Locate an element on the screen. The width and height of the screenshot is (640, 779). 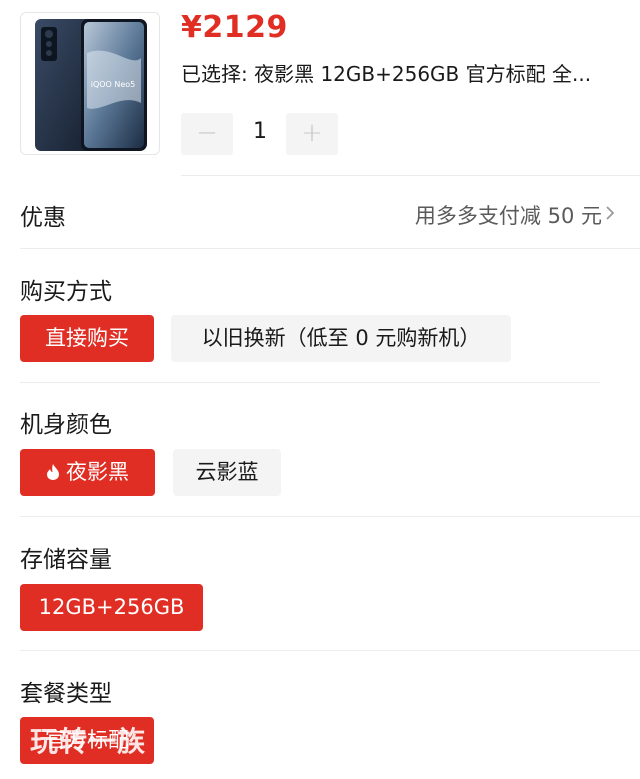
promo-value: 用多多支付减 50 元 is located at coordinates (508, 216).